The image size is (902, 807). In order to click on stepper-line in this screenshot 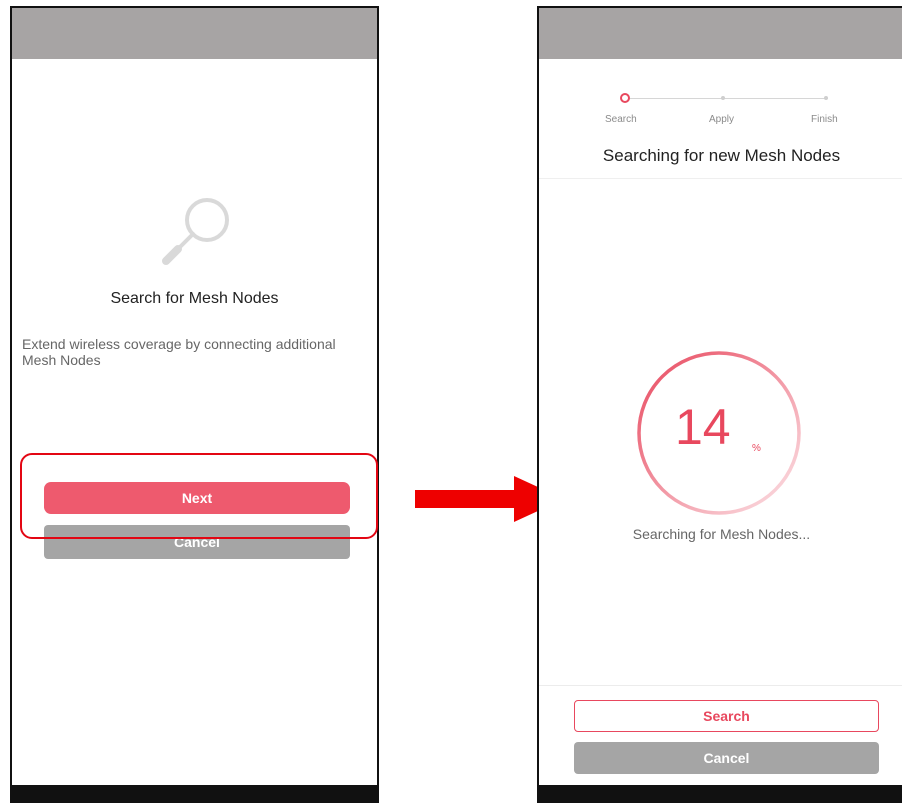, I will do `click(726, 98)`.